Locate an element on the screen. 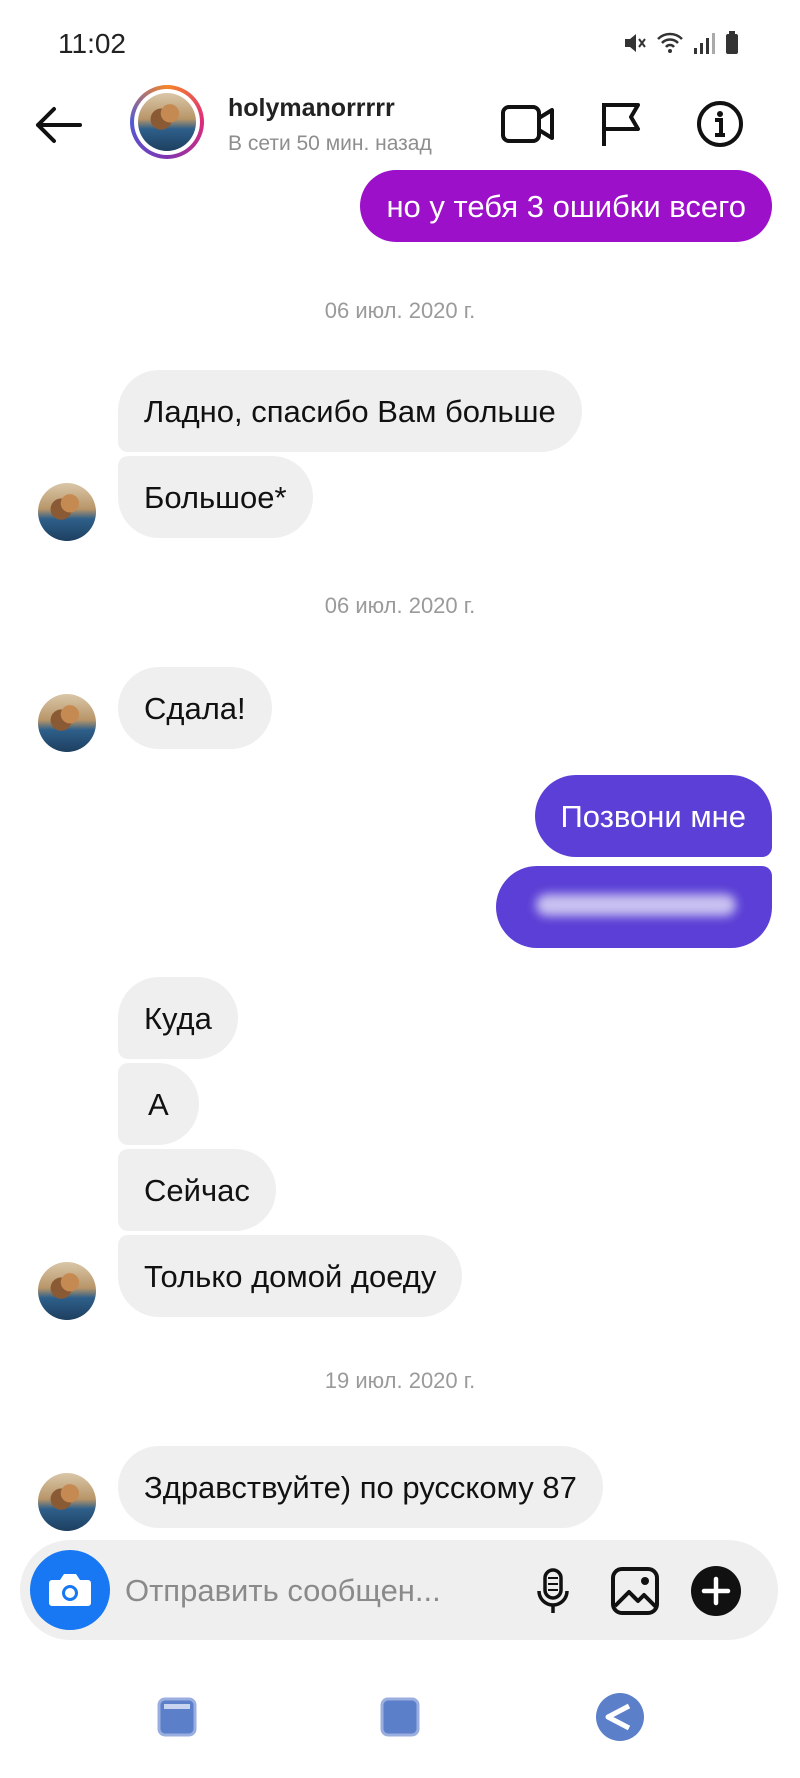 This screenshot has height=1778, width=800. status-icons is located at coordinates (681, 43).